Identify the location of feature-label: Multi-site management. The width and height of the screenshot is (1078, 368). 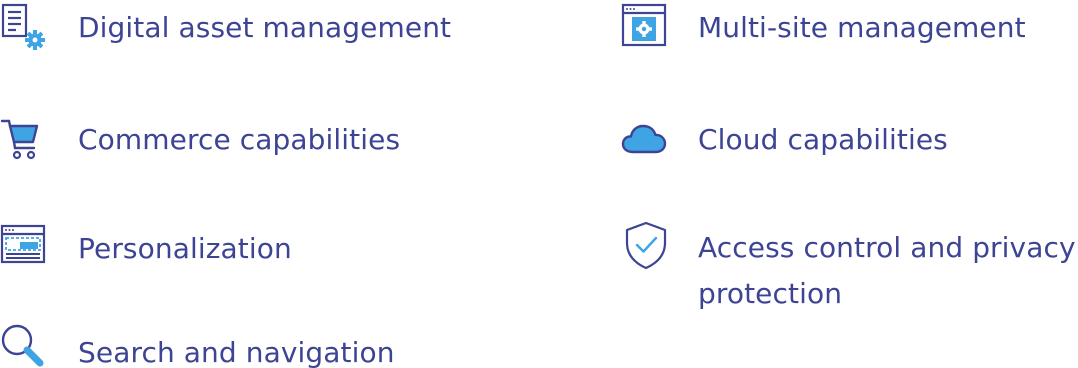
(862, 27).